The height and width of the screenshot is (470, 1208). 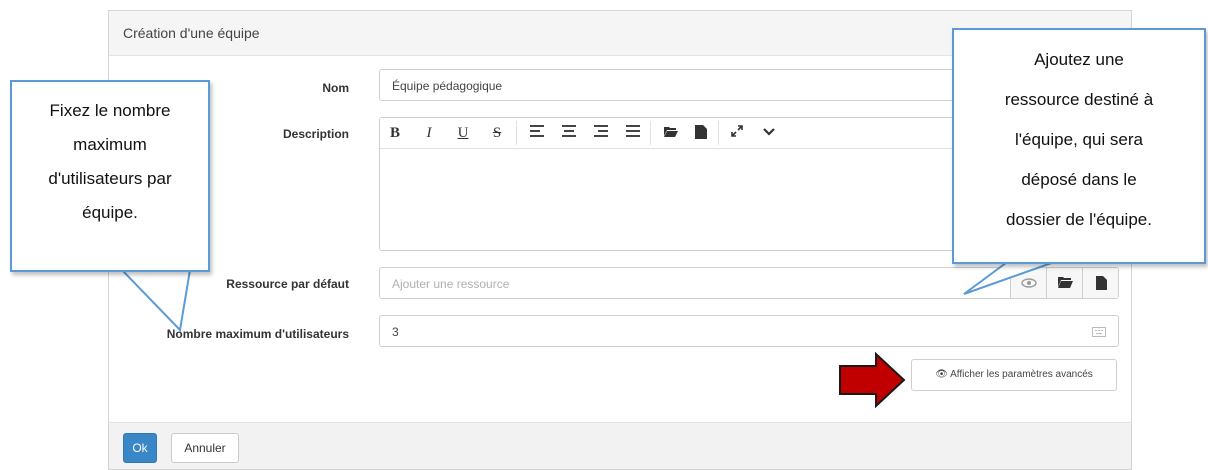 I want to click on right-callout-line: dossier de l'équipe., so click(x=1079, y=219).